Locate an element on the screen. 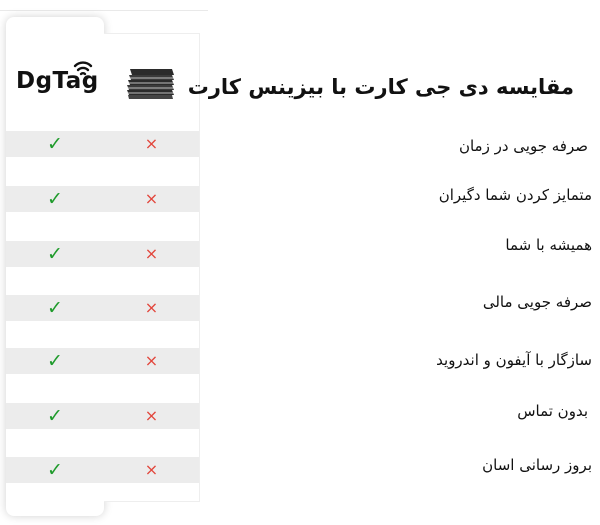  feature-label: متمایز کردن شما دگیران is located at coordinates (515, 195).